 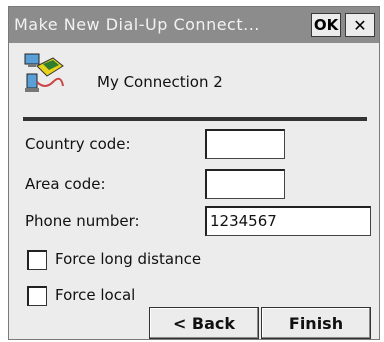 I want to click on dialup-connection-icon, so click(x=44, y=72).